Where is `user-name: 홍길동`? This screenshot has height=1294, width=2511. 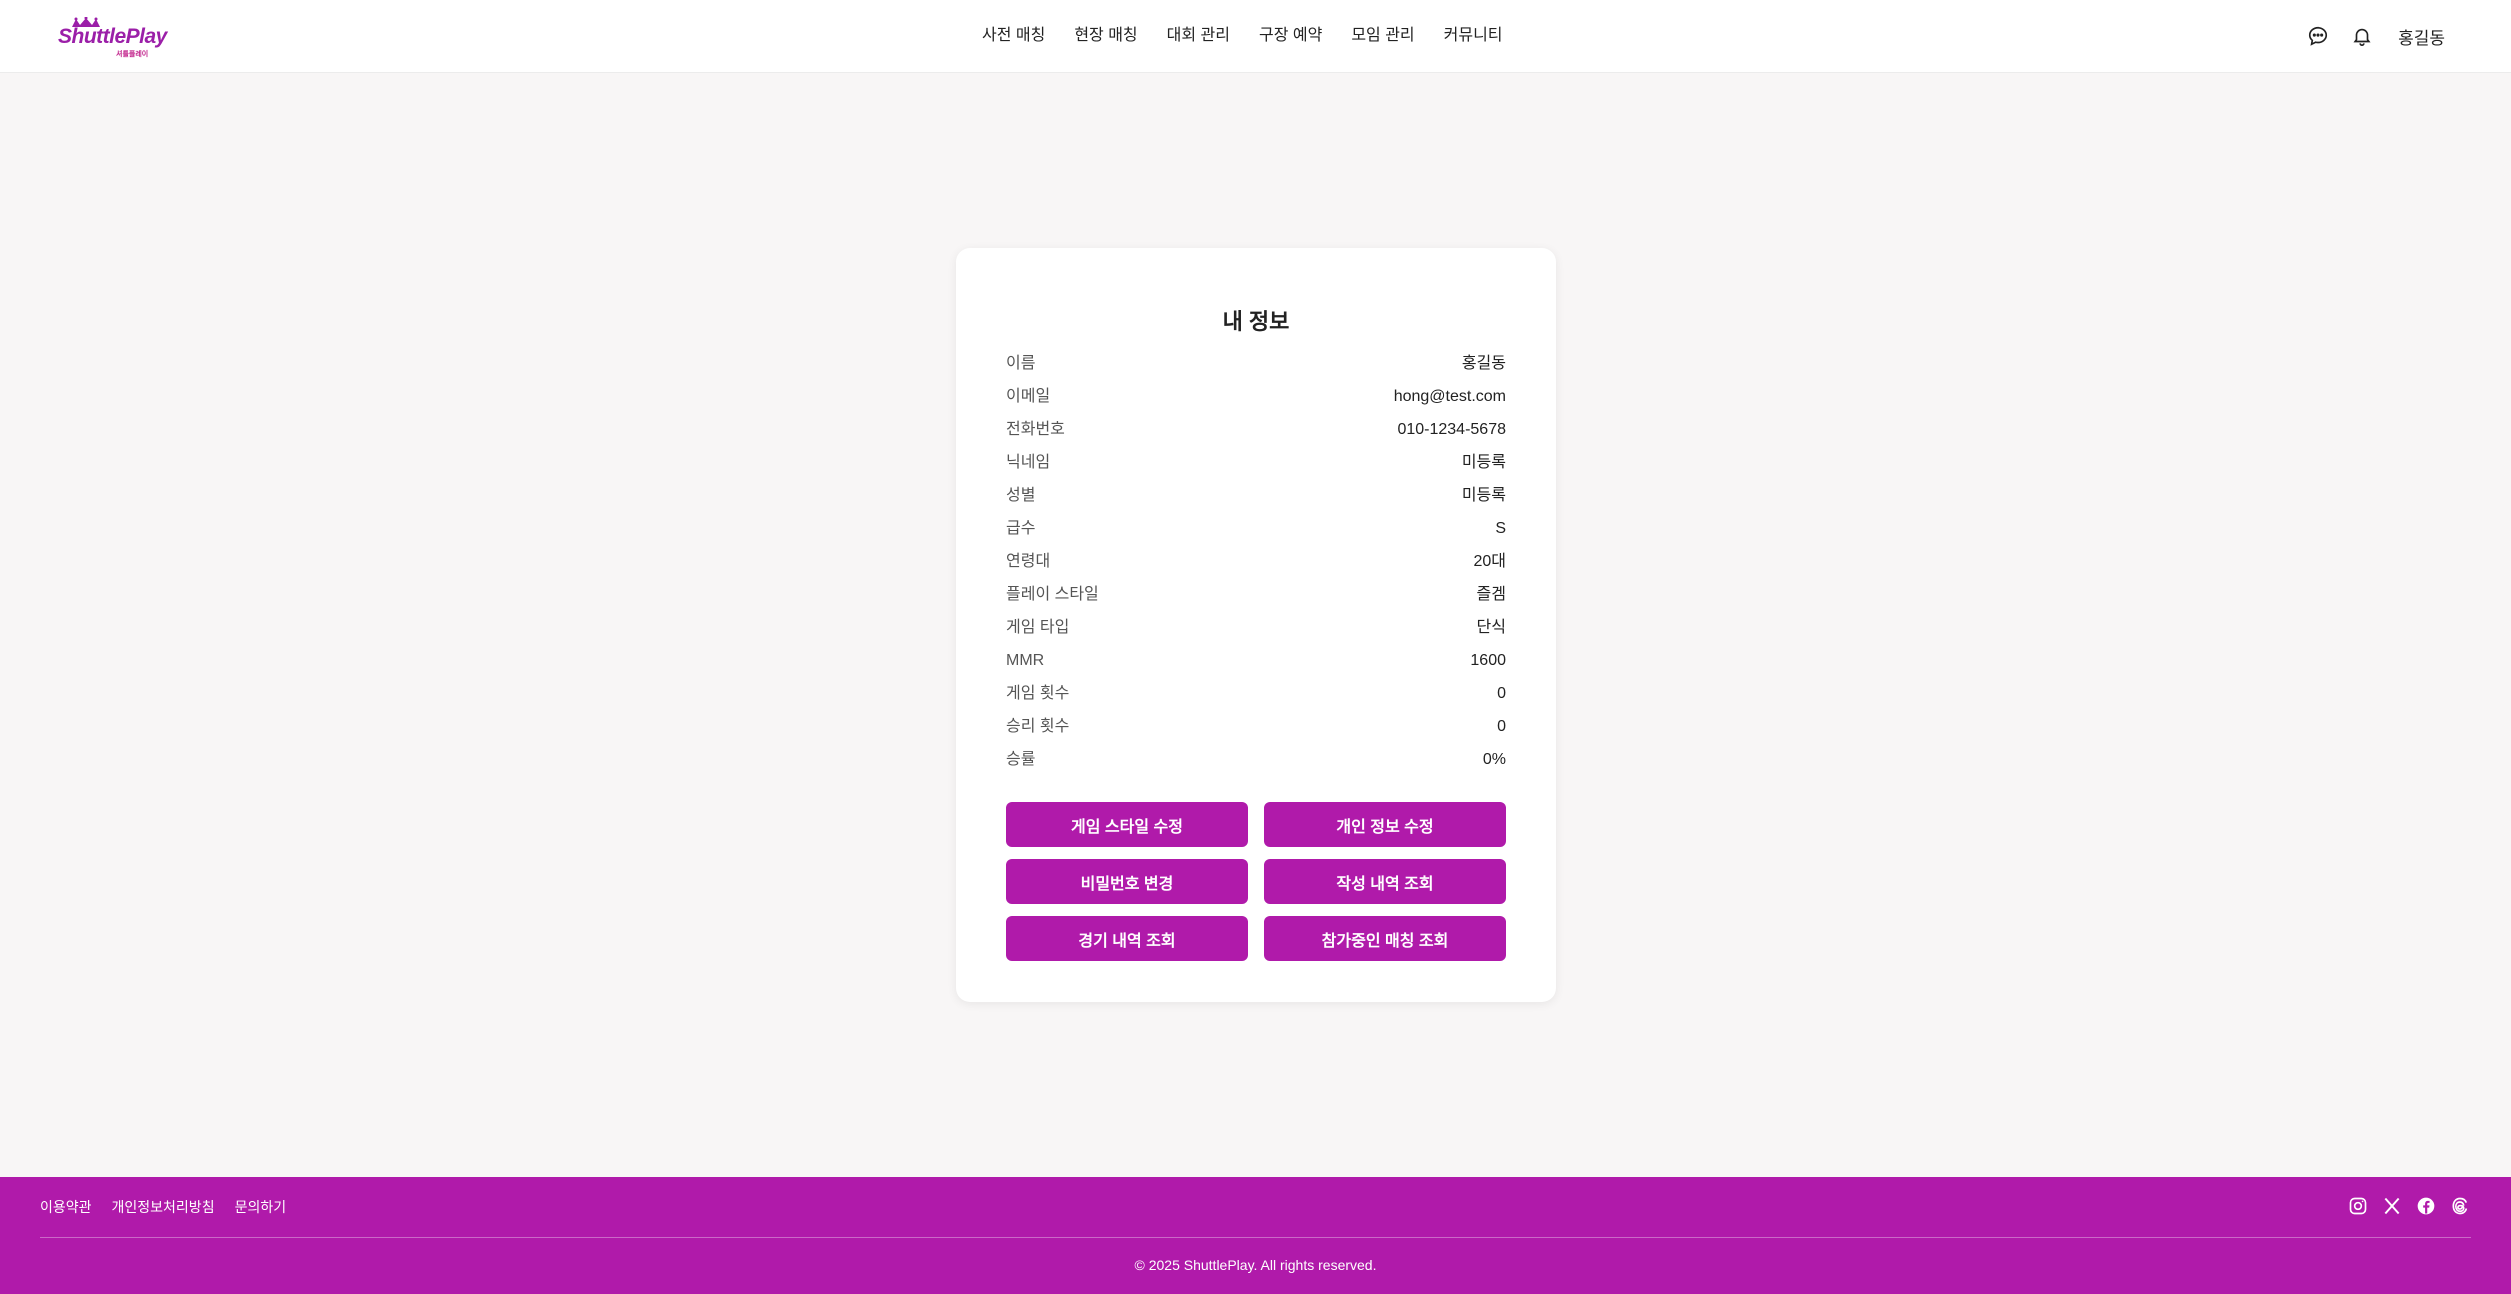
user-name: 홍길동 is located at coordinates (2421, 36).